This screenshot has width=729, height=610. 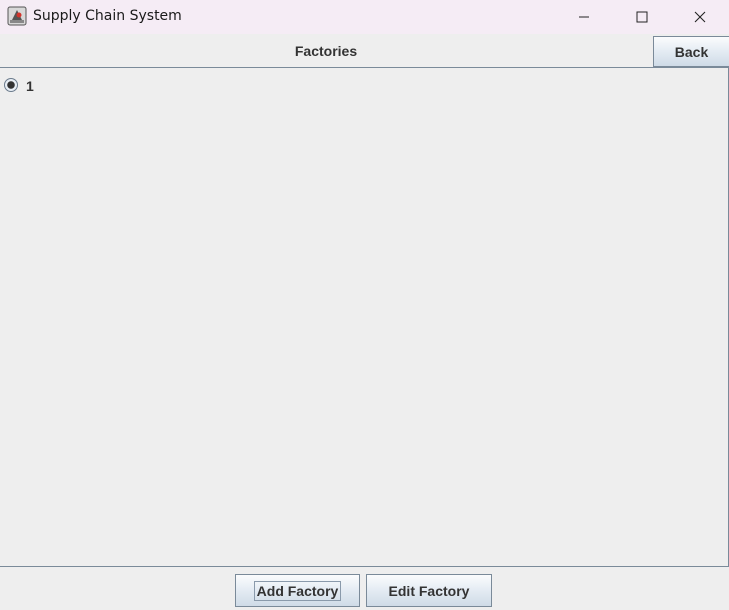 What do you see at coordinates (364, 51) in the screenshot?
I see `panel-header: Factories` at bounding box center [364, 51].